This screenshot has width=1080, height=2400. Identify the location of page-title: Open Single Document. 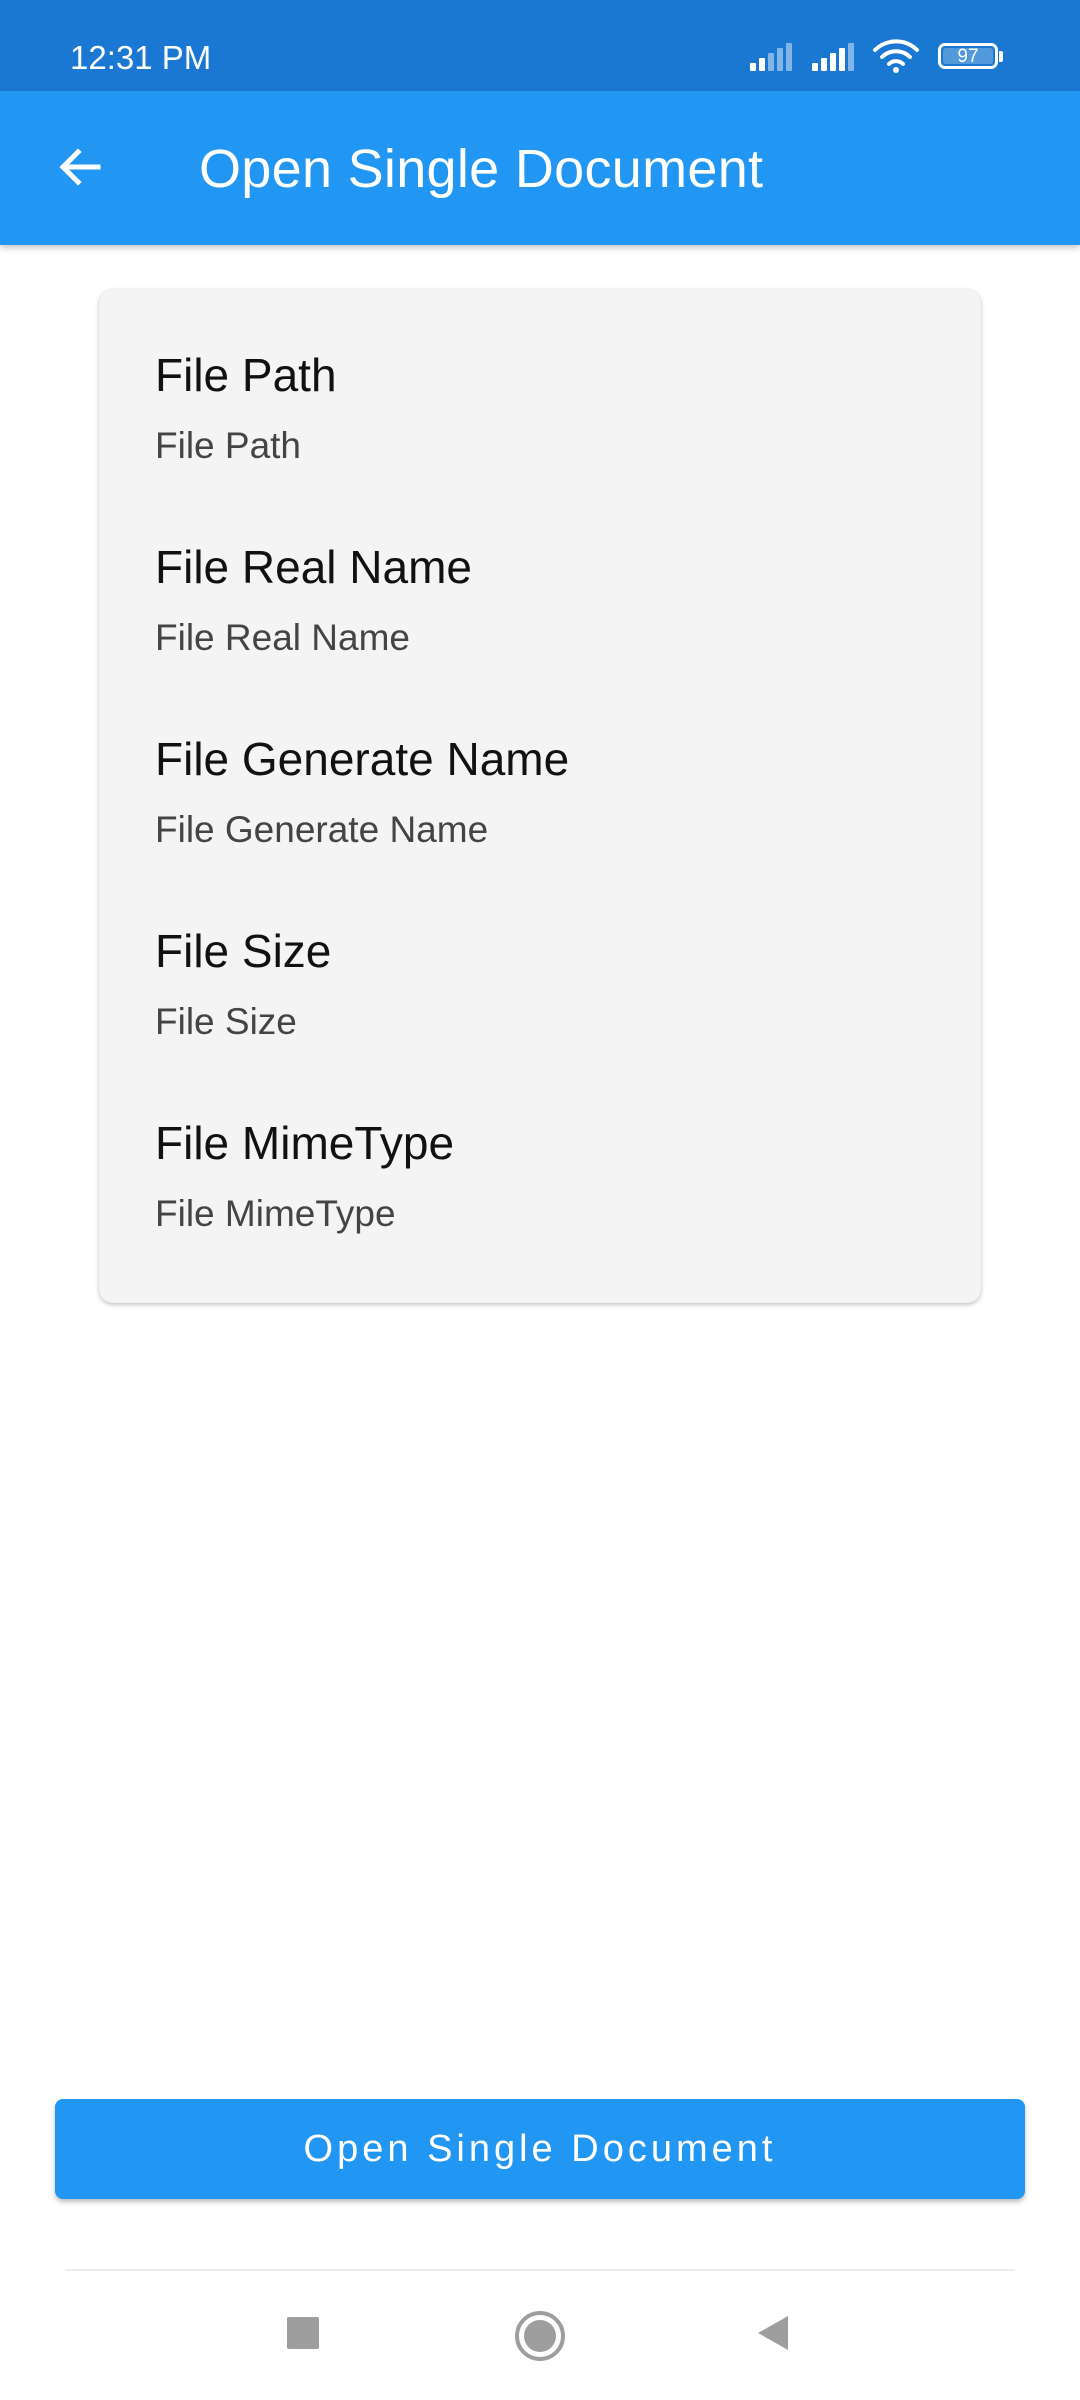
(481, 169).